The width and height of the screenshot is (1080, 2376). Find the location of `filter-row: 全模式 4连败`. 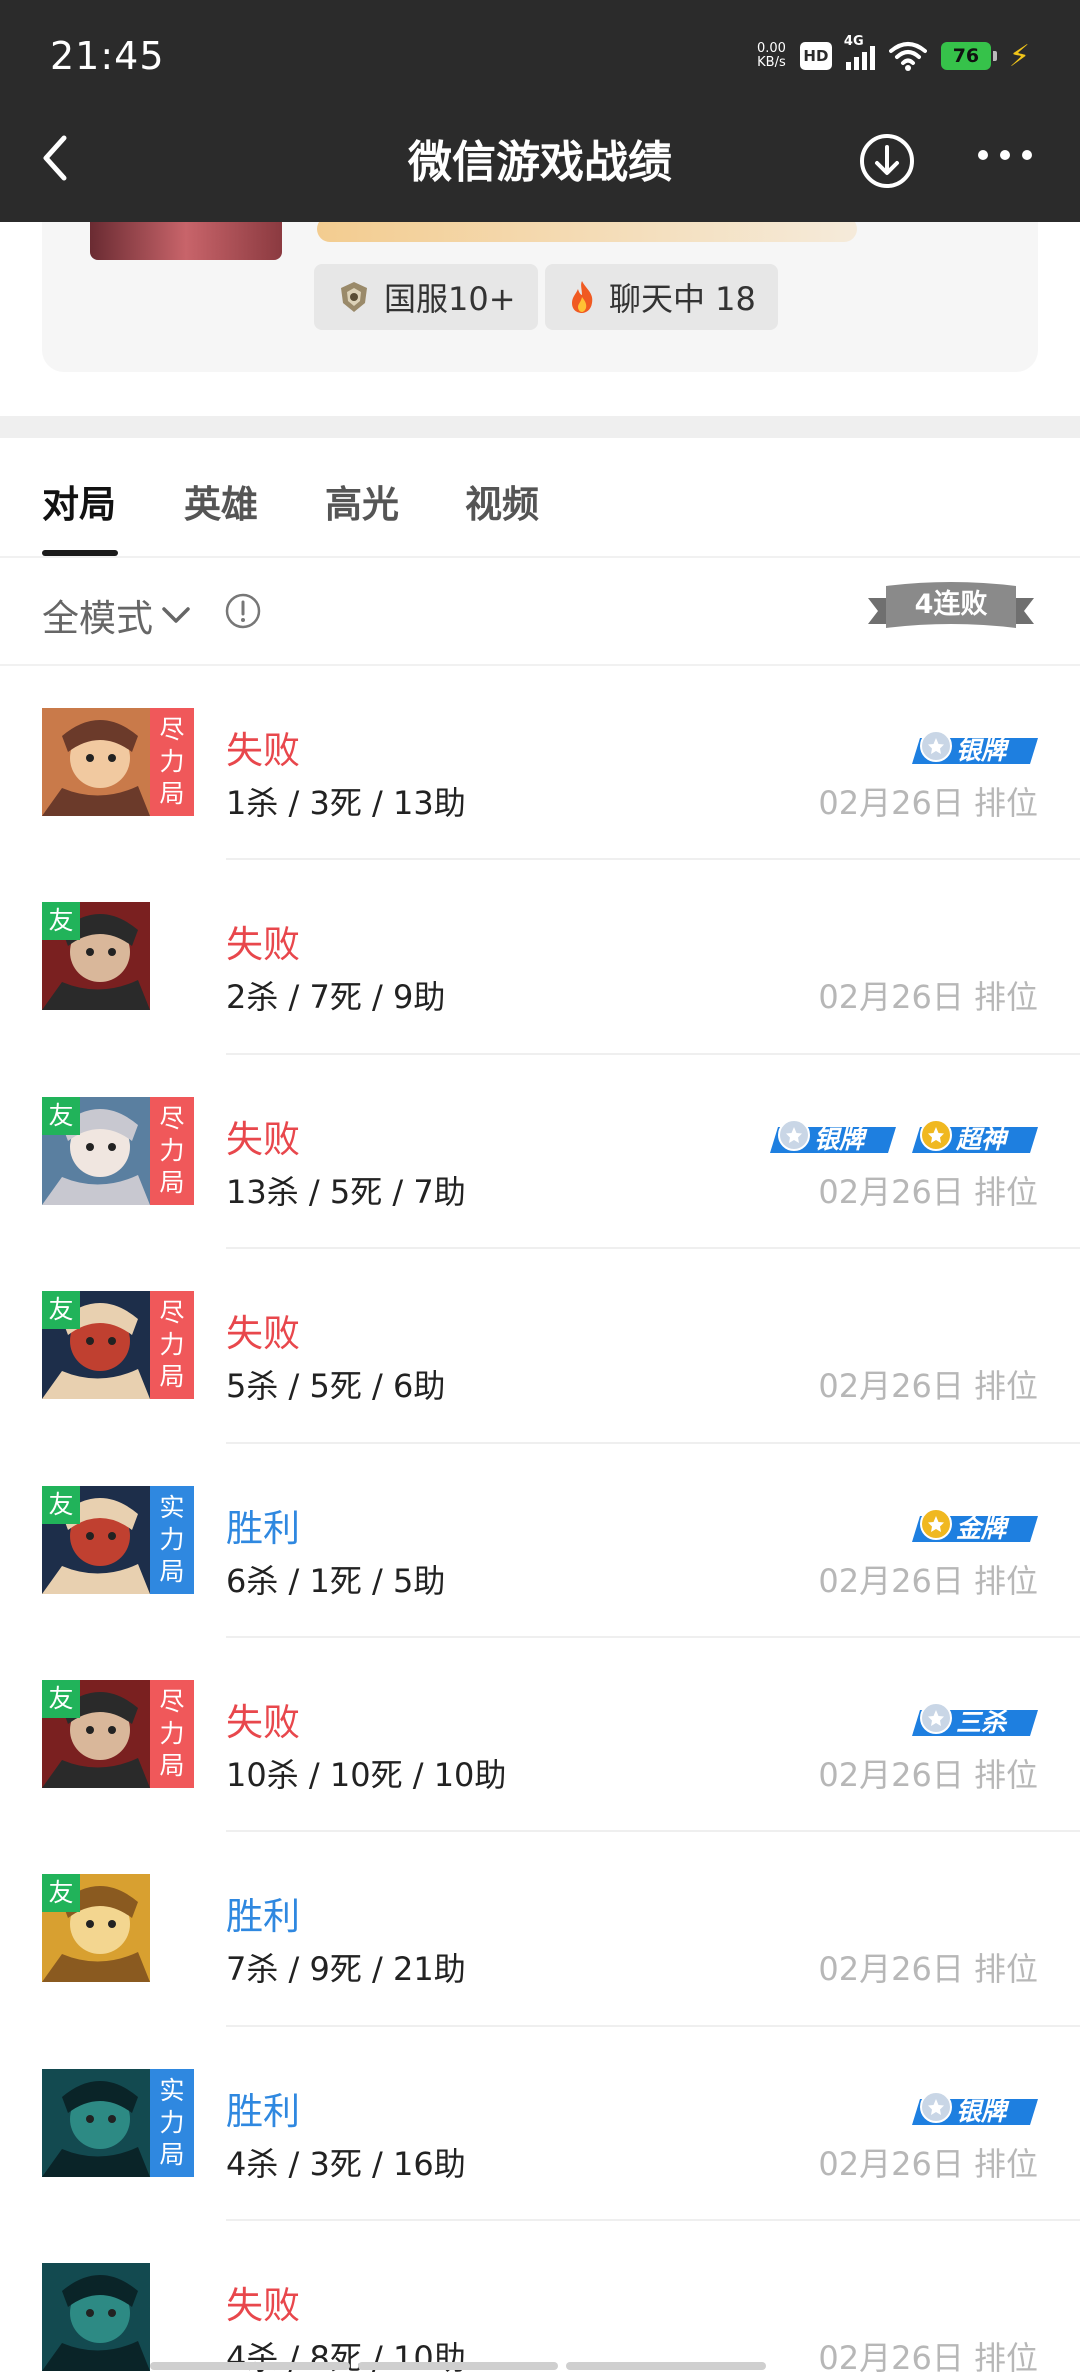

filter-row: 全模式 4连败 is located at coordinates (540, 612).